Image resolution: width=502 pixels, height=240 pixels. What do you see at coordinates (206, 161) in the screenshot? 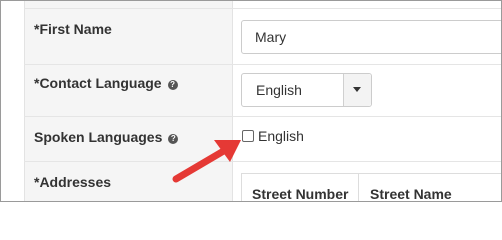
I see `red-arrow-icon` at bounding box center [206, 161].